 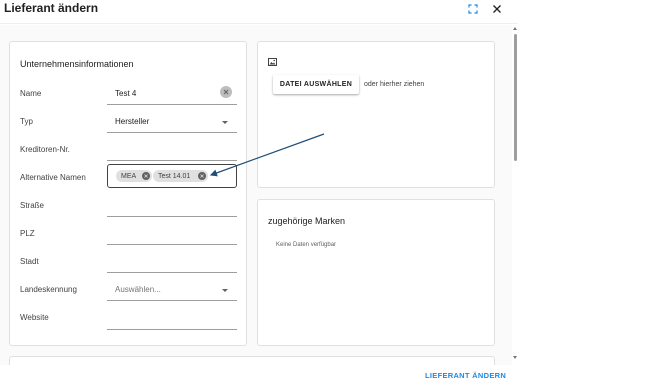 I want to click on close-icon, so click(x=497, y=9).